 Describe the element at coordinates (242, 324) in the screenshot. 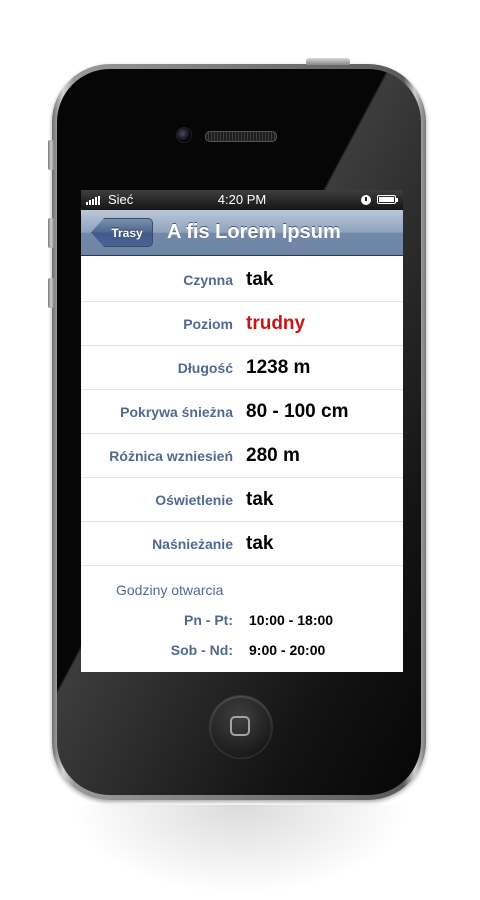

I see `detail-row-poziom: Poziom trudny` at that location.